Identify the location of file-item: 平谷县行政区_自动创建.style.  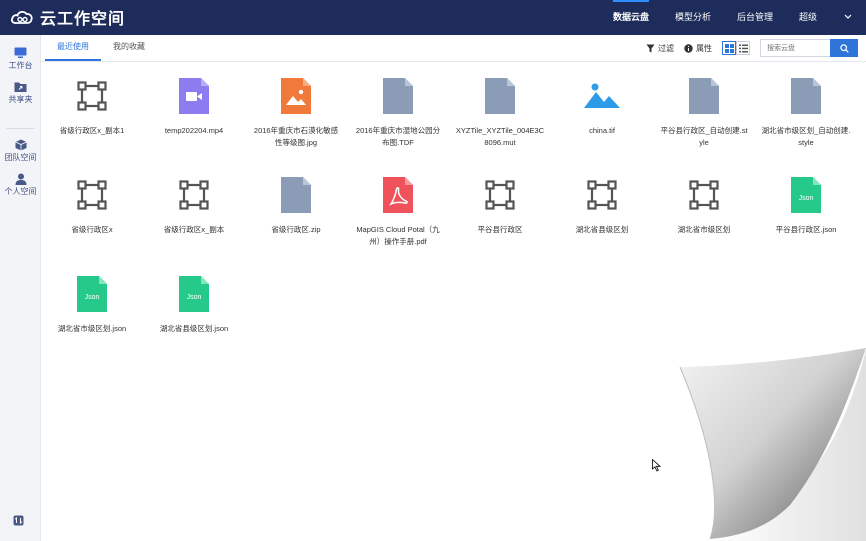
(704, 112).